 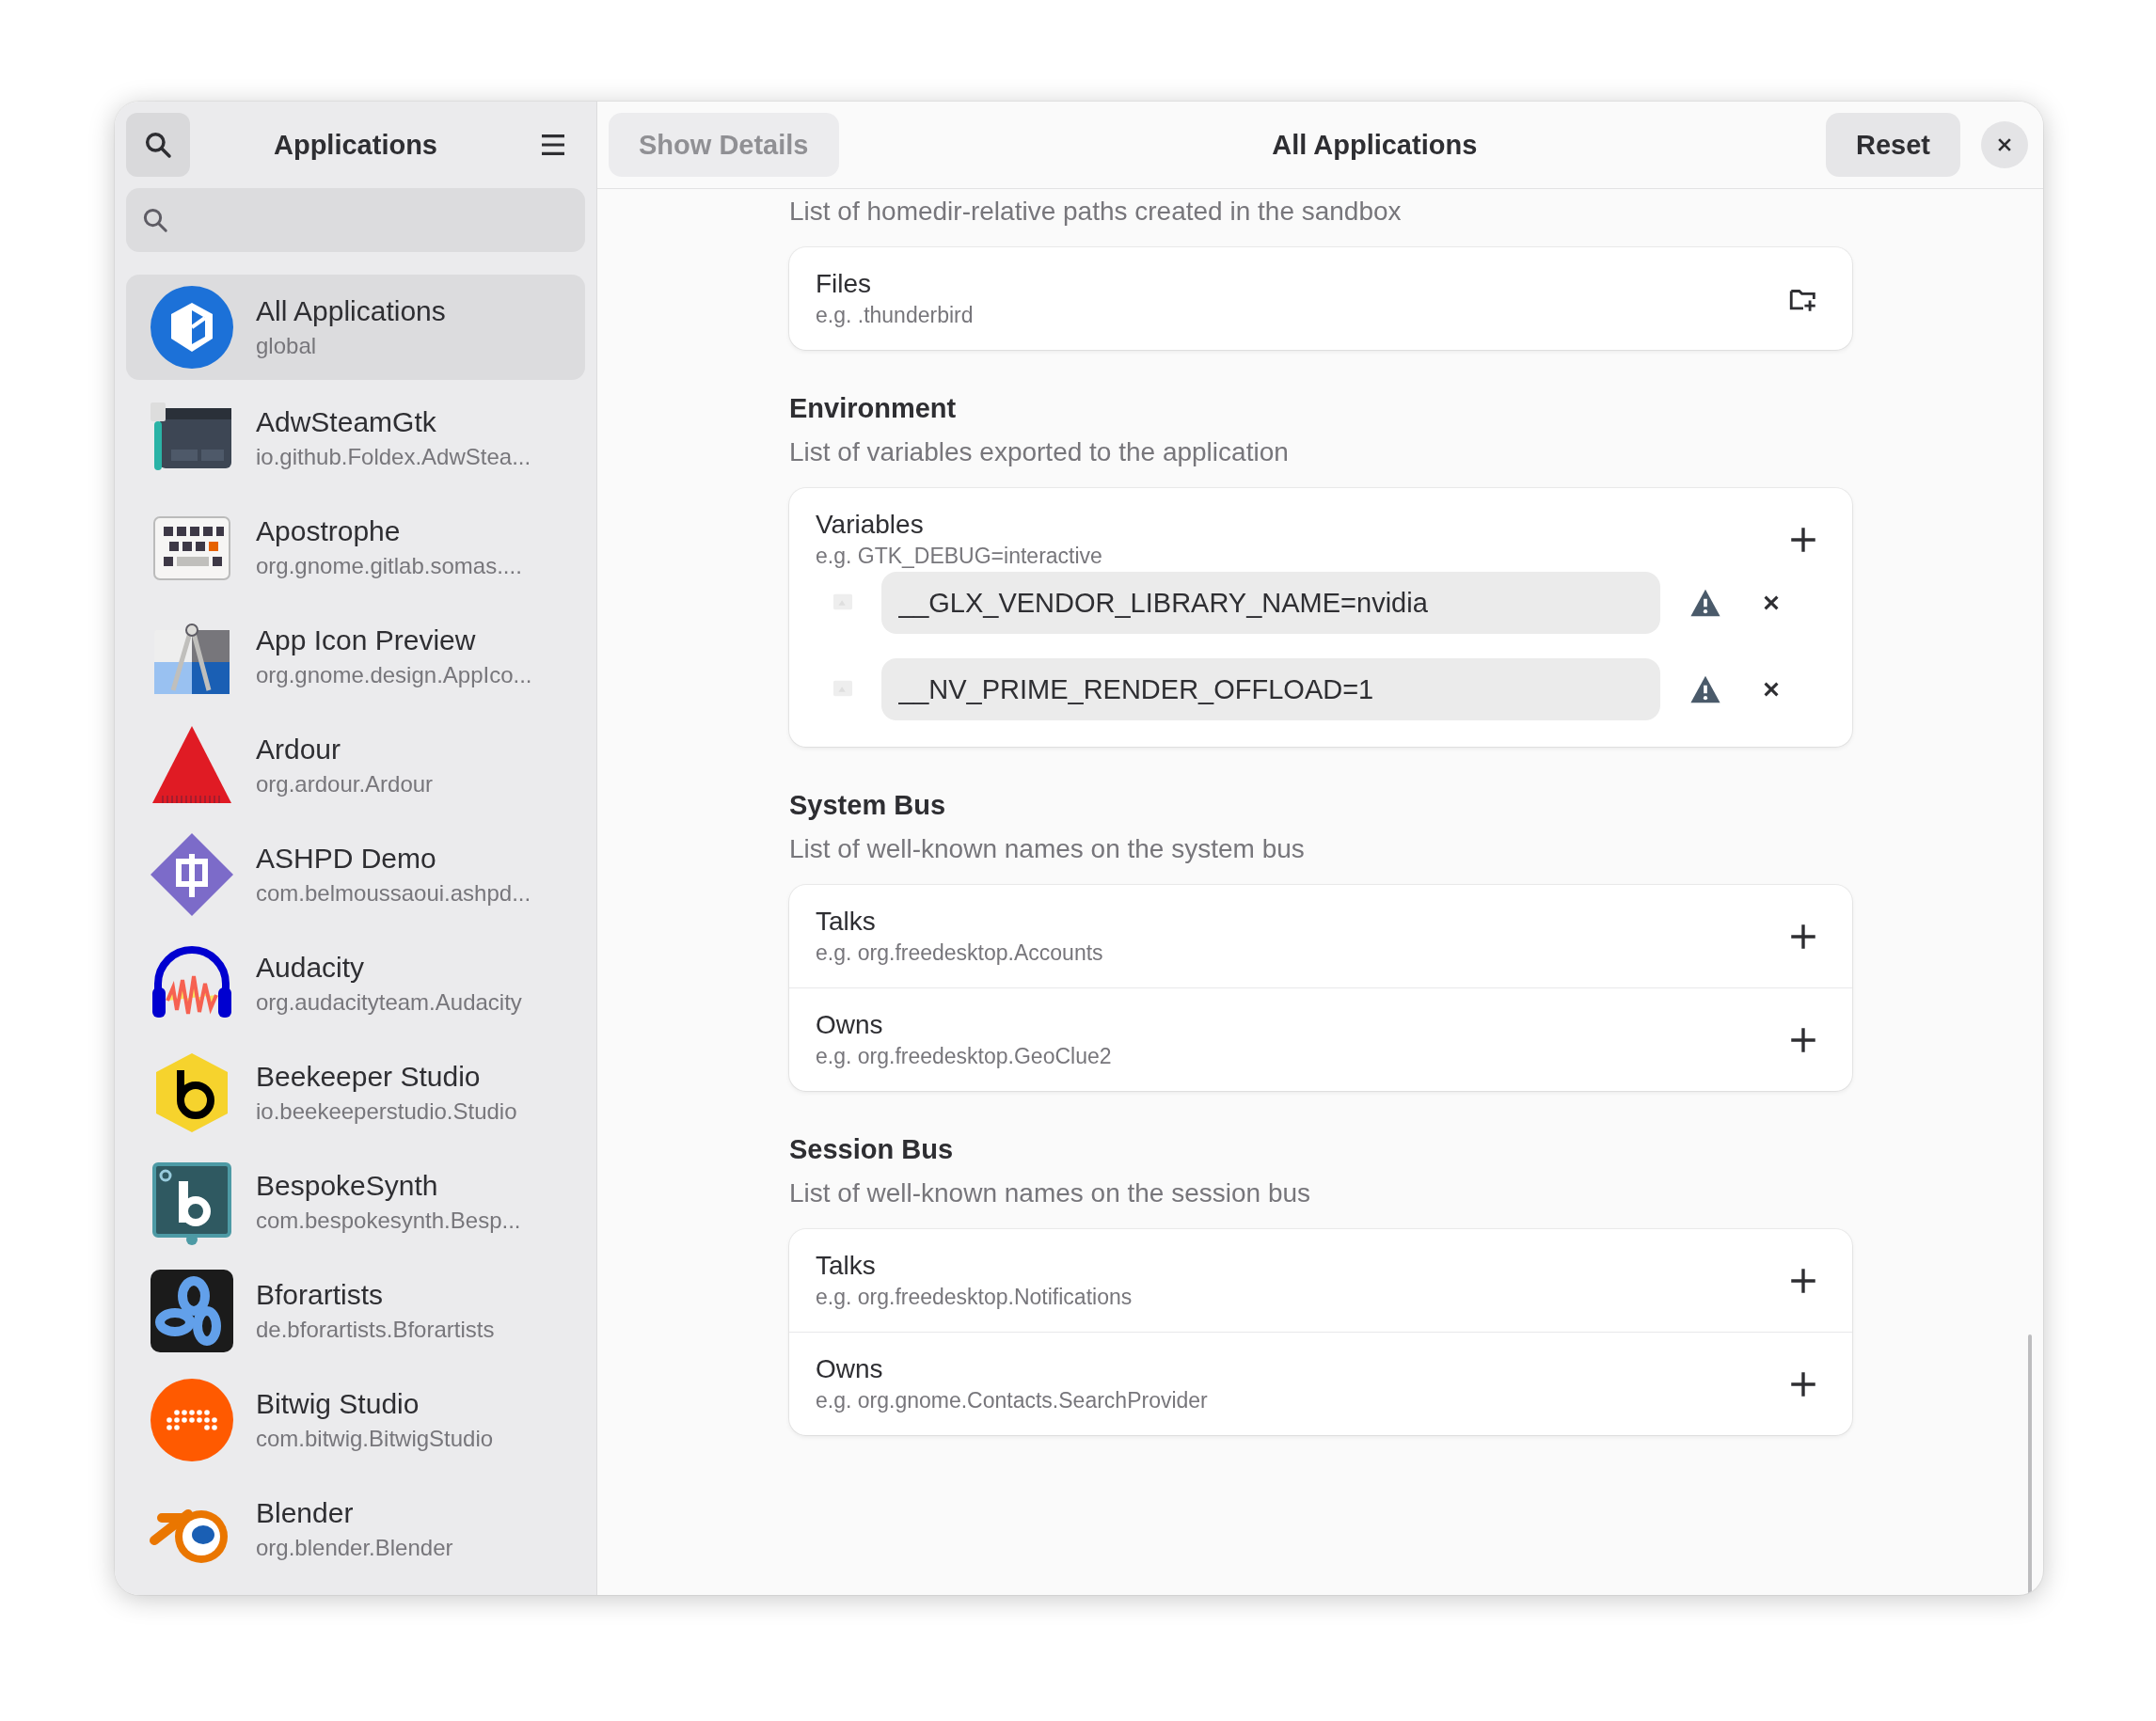 What do you see at coordinates (1047, 849) in the screenshot?
I see `section-description: List of well-known names on the system bus` at bounding box center [1047, 849].